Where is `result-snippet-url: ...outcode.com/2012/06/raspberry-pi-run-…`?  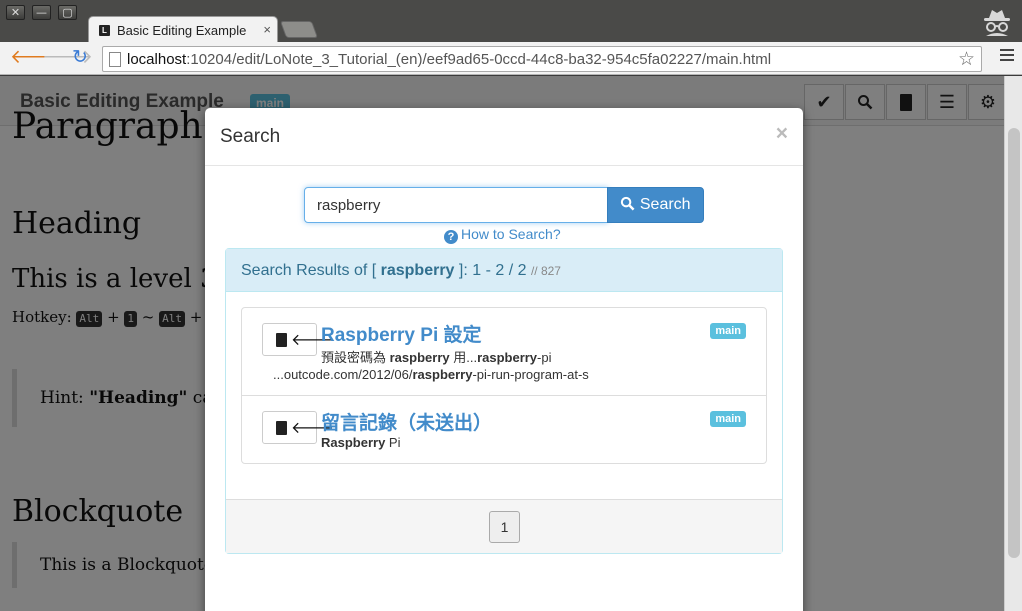
result-snippet-url: ...outcode.com/2012/06/raspberry-pi-run-… is located at coordinates (431, 374).